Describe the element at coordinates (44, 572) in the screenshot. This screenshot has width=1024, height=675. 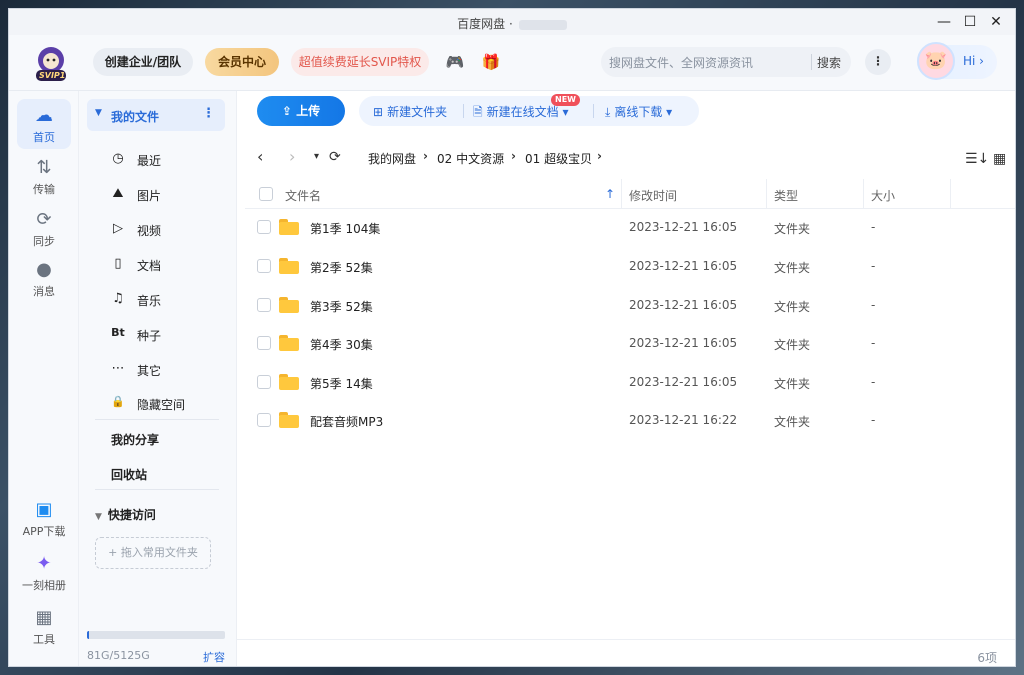
I see `rail-item-album: ✦ 一刻相册` at that location.